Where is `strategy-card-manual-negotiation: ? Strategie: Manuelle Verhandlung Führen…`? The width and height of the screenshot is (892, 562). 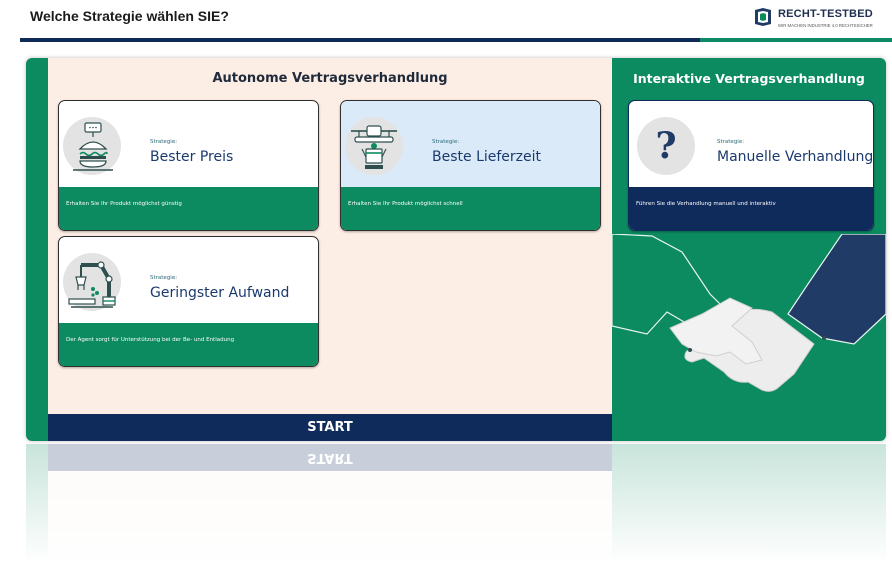
strategy-card-manual-negotiation: ? Strategie: Manuelle Verhandlung Führen… is located at coordinates (751, 165).